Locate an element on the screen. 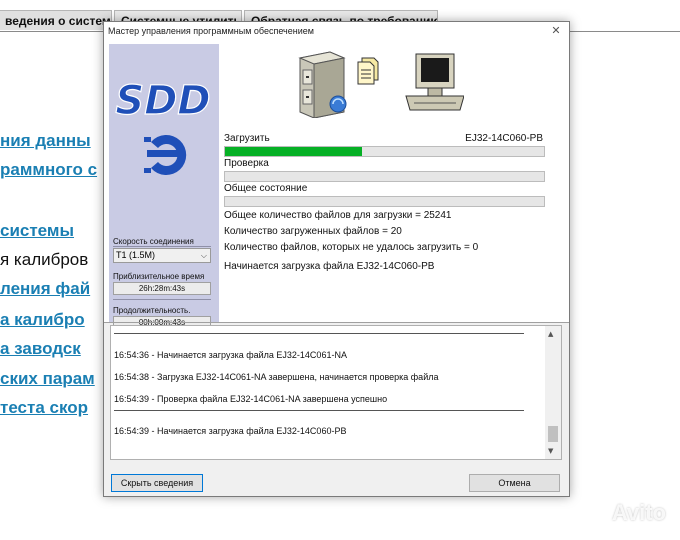 This screenshot has height=540, width=680. bg-link-2: раммного с is located at coordinates (48, 170).